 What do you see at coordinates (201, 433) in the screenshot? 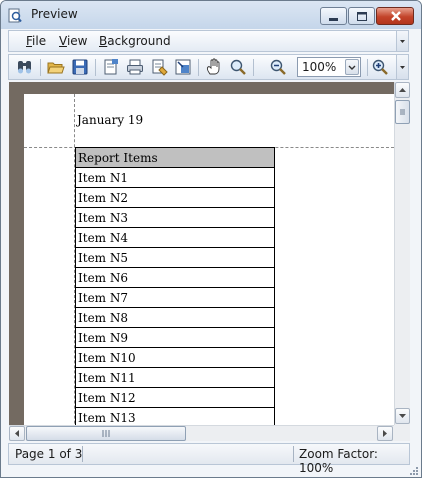
I see `horizontal-scrollbar` at bounding box center [201, 433].